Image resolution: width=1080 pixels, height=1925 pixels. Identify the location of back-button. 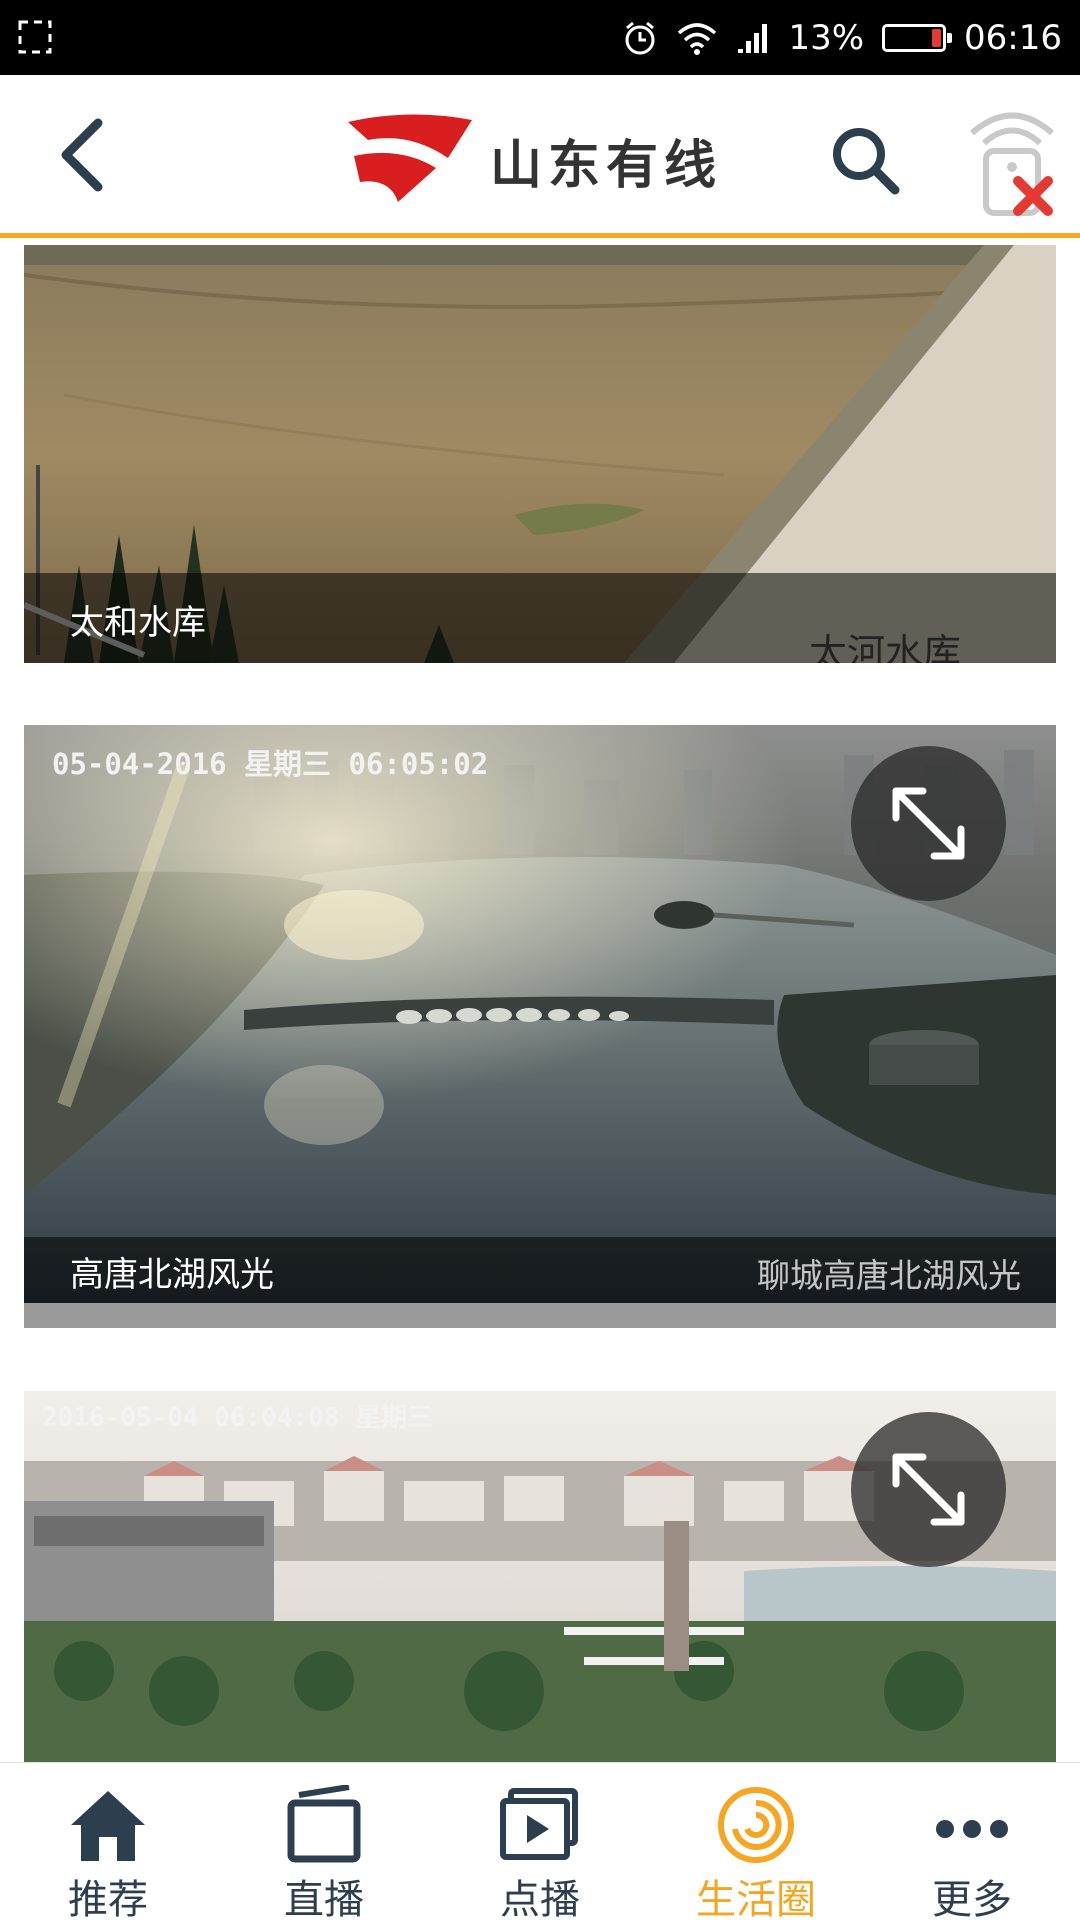
(85, 155).